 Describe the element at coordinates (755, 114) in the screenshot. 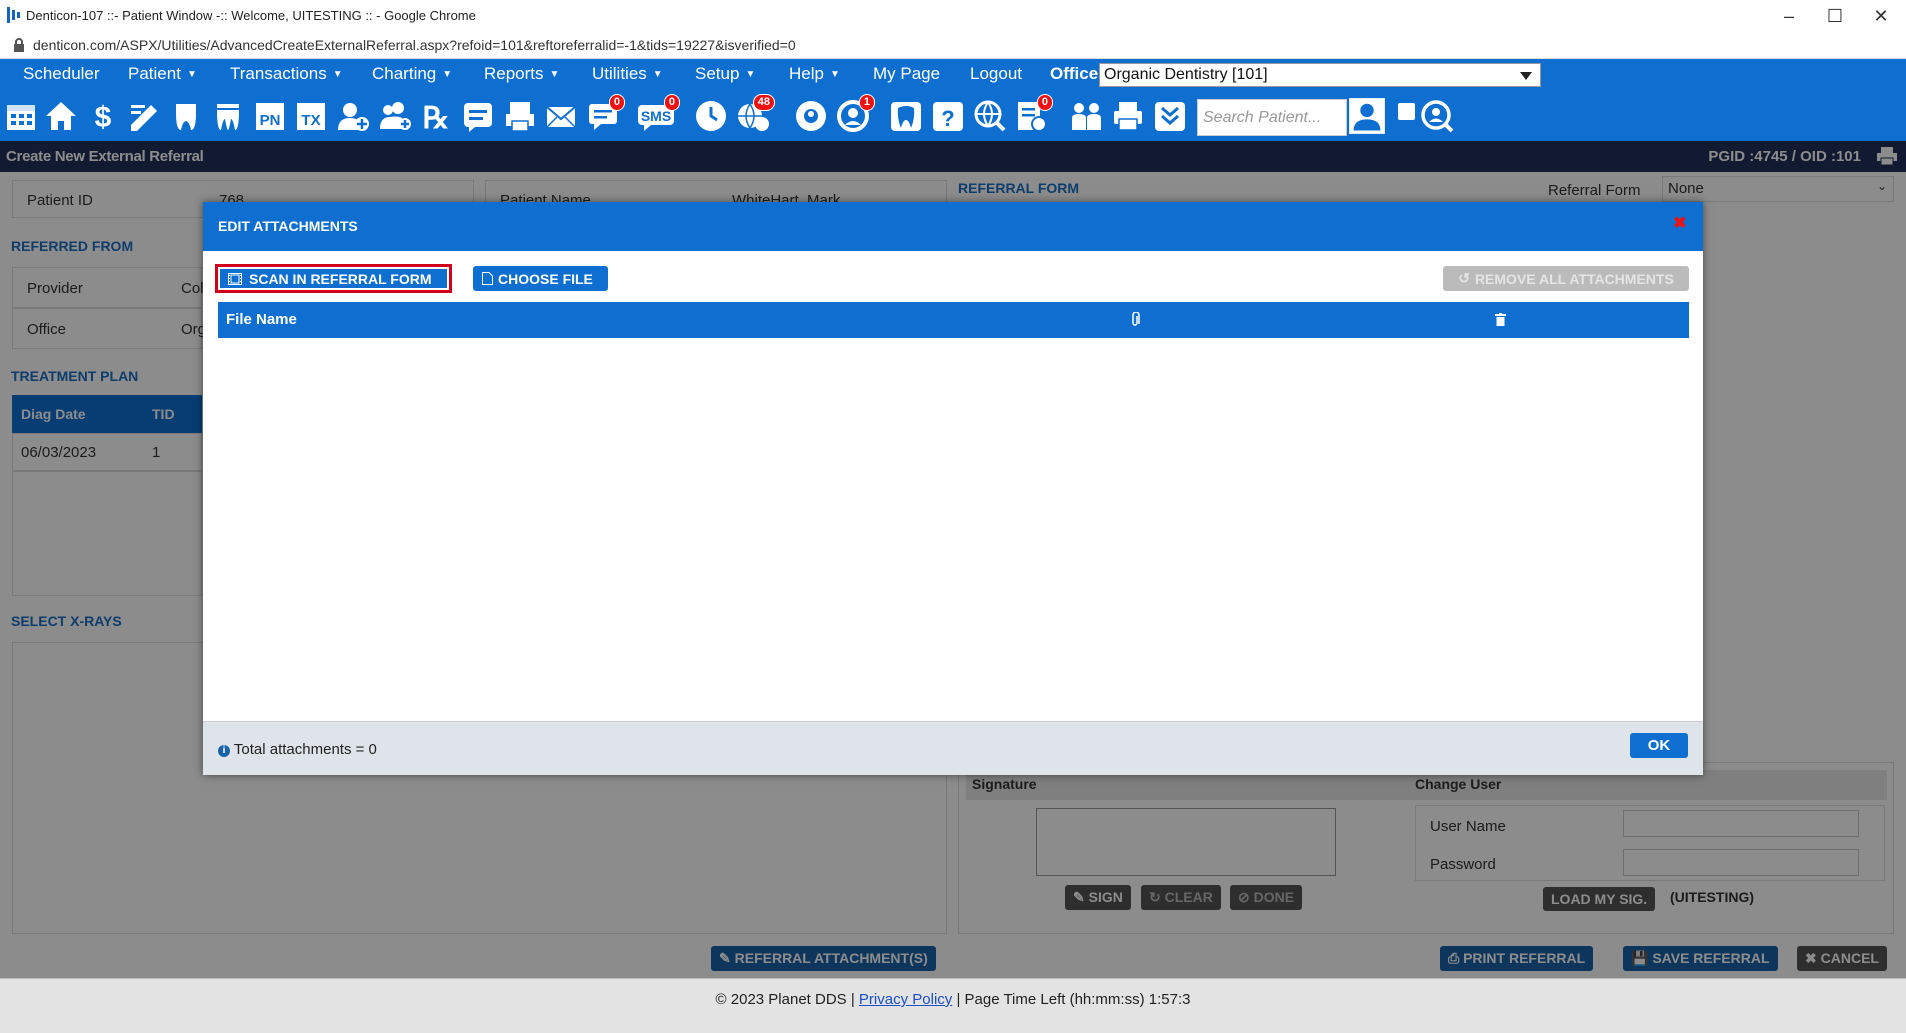

I see `online-scheduling-icon: 48` at that location.